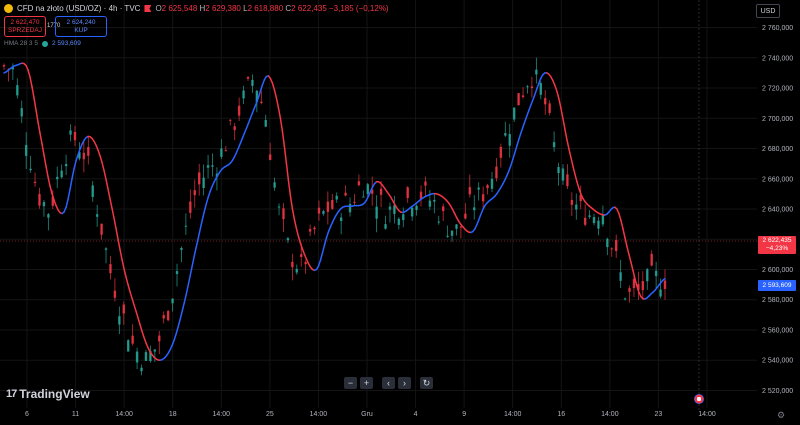 This screenshot has height=425, width=800. What do you see at coordinates (388, 383) in the screenshot?
I see `scroll-left-button: ‹` at bounding box center [388, 383].